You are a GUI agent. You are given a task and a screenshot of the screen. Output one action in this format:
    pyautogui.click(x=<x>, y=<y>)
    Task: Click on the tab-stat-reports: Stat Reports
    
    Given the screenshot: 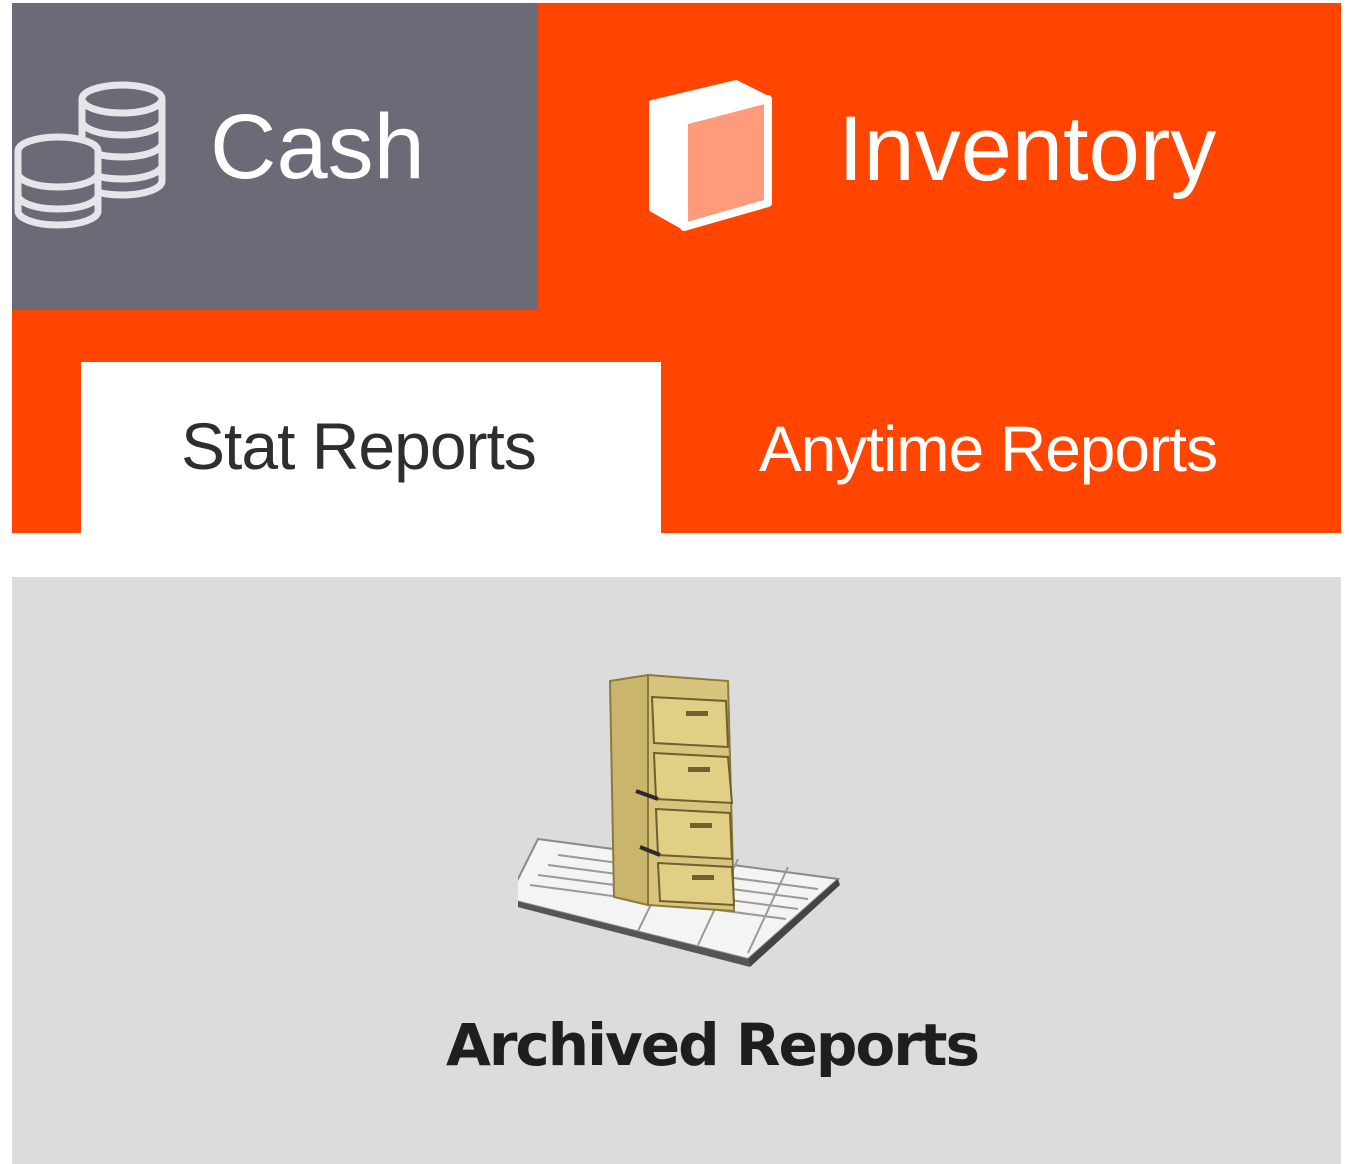 What is the action you would take?
    pyautogui.click(x=371, y=447)
    